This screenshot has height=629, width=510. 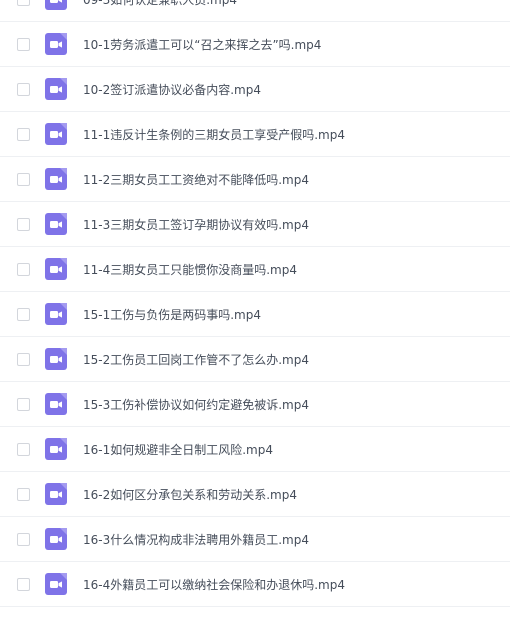 I want to click on file-row: 15-1工伤与负伤是两码事吗.mp4, so click(x=255, y=314).